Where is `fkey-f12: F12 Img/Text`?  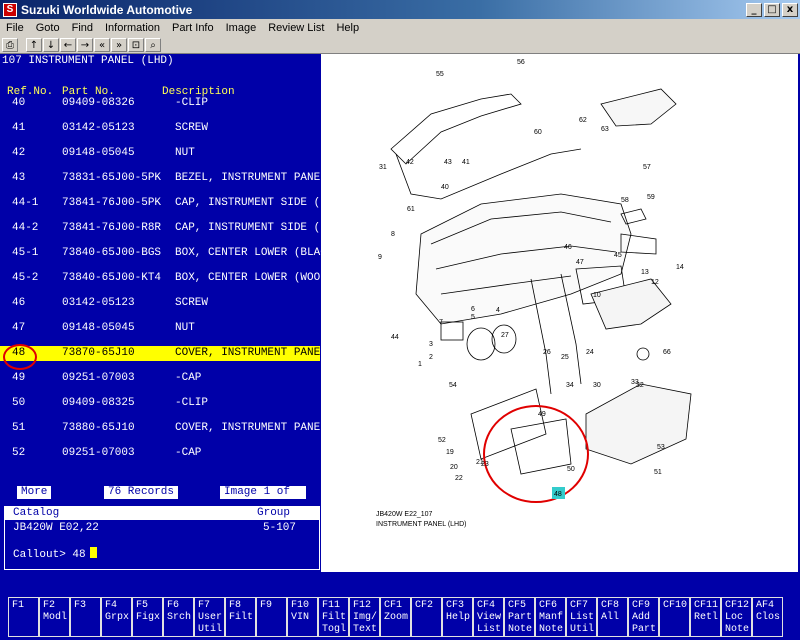
fkey-f12: F12 Img/Text is located at coordinates (364, 617).